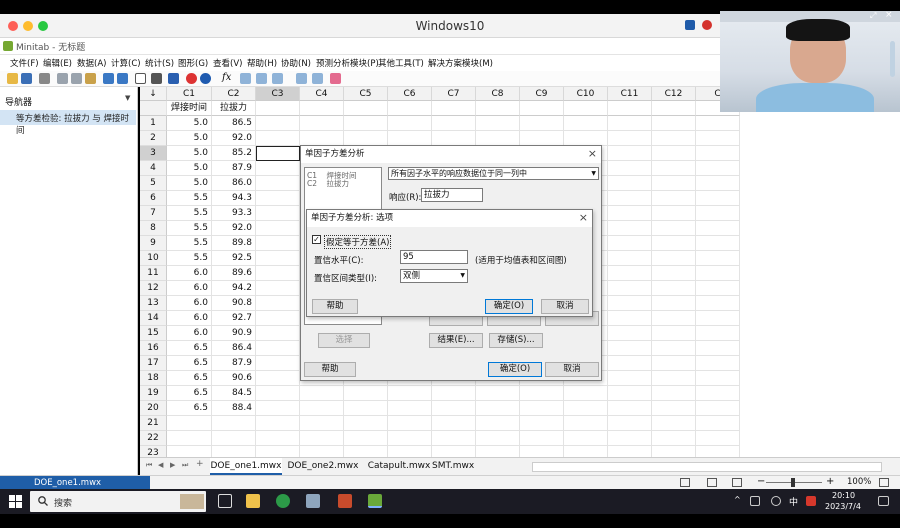  Describe the element at coordinates (592, 153) in the screenshot. I see `close-icon: ×` at that location.